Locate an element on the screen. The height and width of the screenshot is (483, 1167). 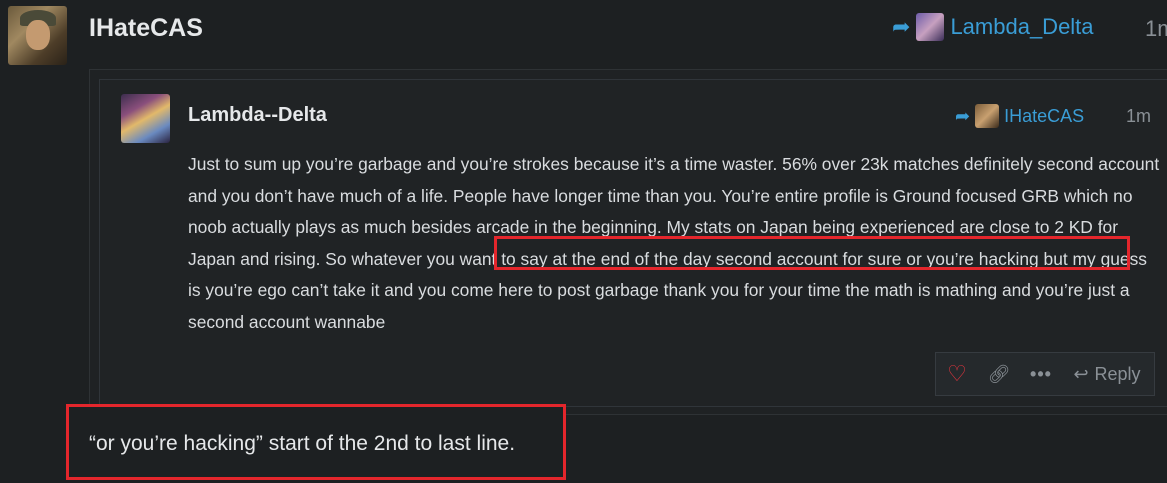
copy-link-button: 🔗︎ is located at coordinates (999, 374).